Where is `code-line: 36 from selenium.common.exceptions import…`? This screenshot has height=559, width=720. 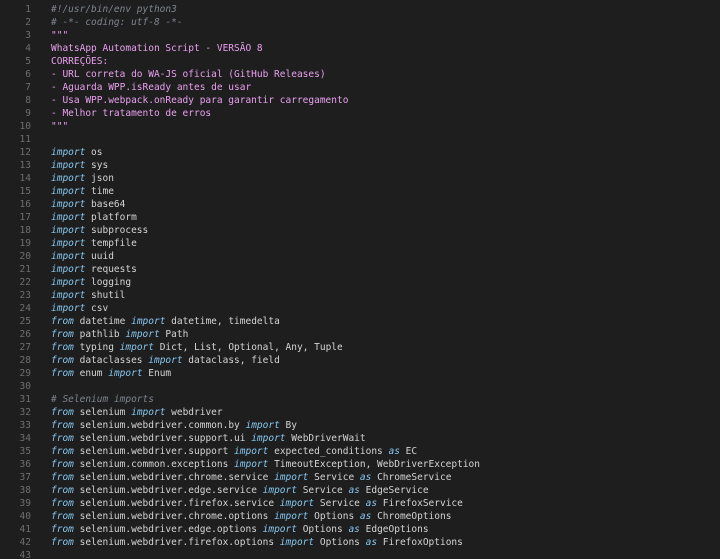 code-line: 36 from selenium.common.exceptions import… is located at coordinates (360, 464).